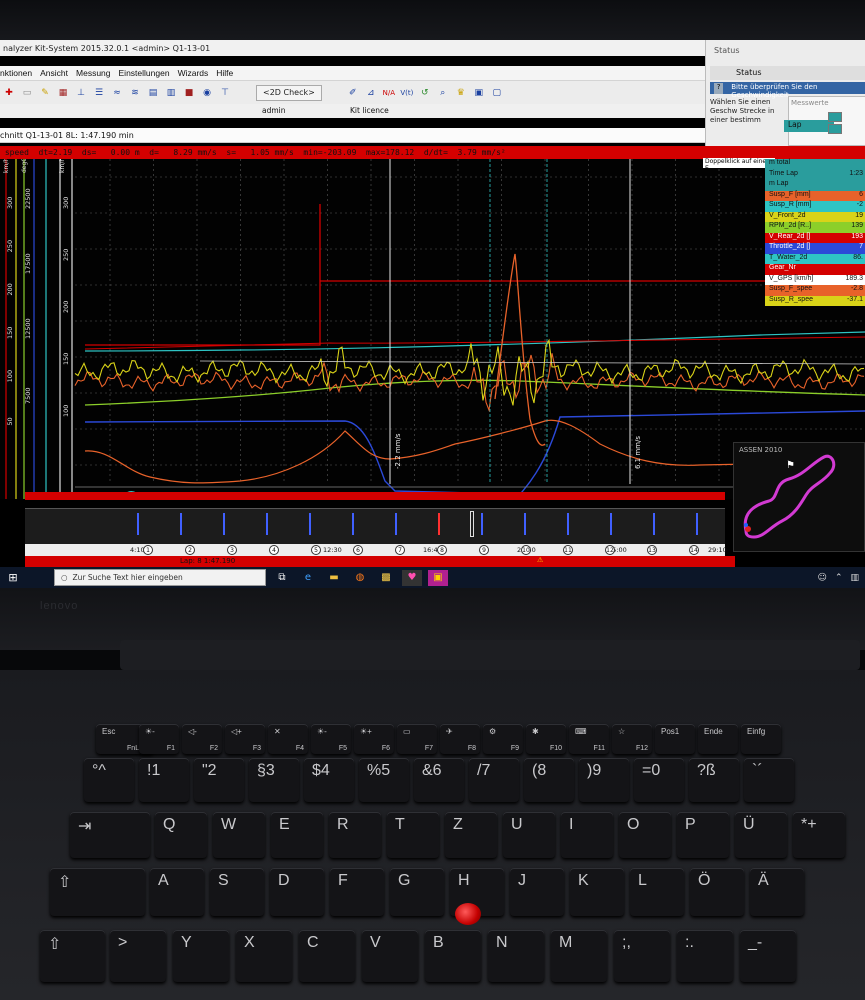 This screenshot has width=865, height=1000. Describe the element at coordinates (815, 279) in the screenshot. I see `legend-item: V_GPS [km/h] 189.3` at that location.